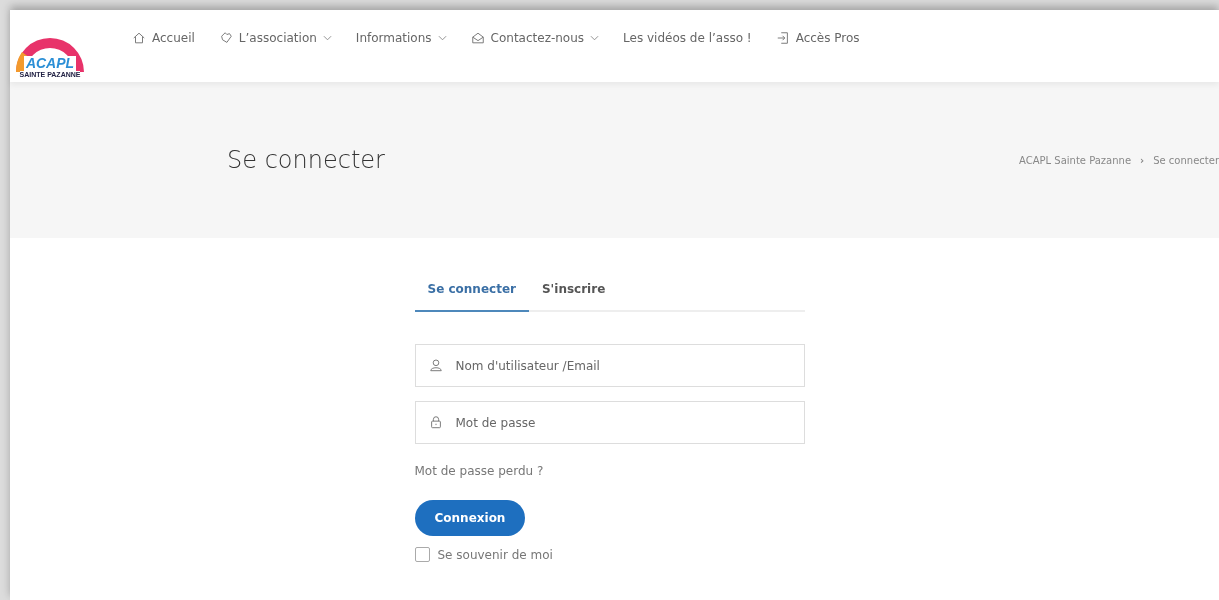  I want to click on login-icon, so click(782, 38).